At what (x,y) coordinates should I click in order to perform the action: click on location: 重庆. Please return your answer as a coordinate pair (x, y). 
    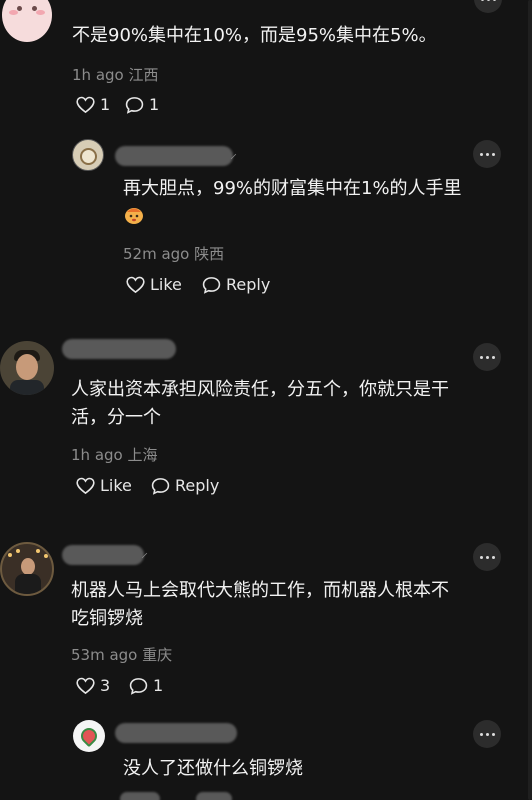
    Looking at the image, I should click on (157, 655).